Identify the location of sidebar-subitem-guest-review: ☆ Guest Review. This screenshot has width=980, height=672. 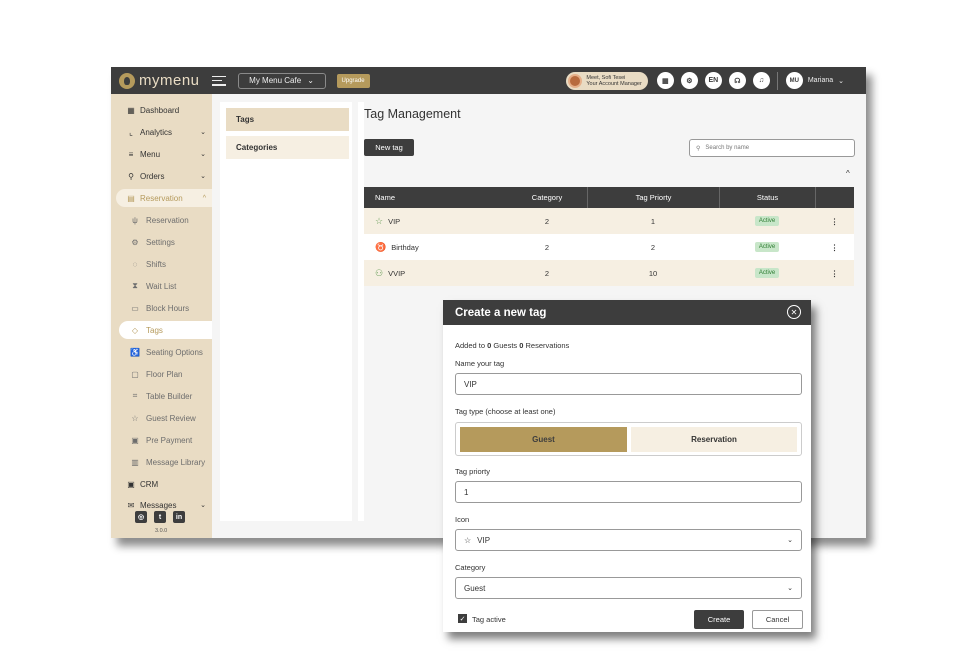
(161, 418).